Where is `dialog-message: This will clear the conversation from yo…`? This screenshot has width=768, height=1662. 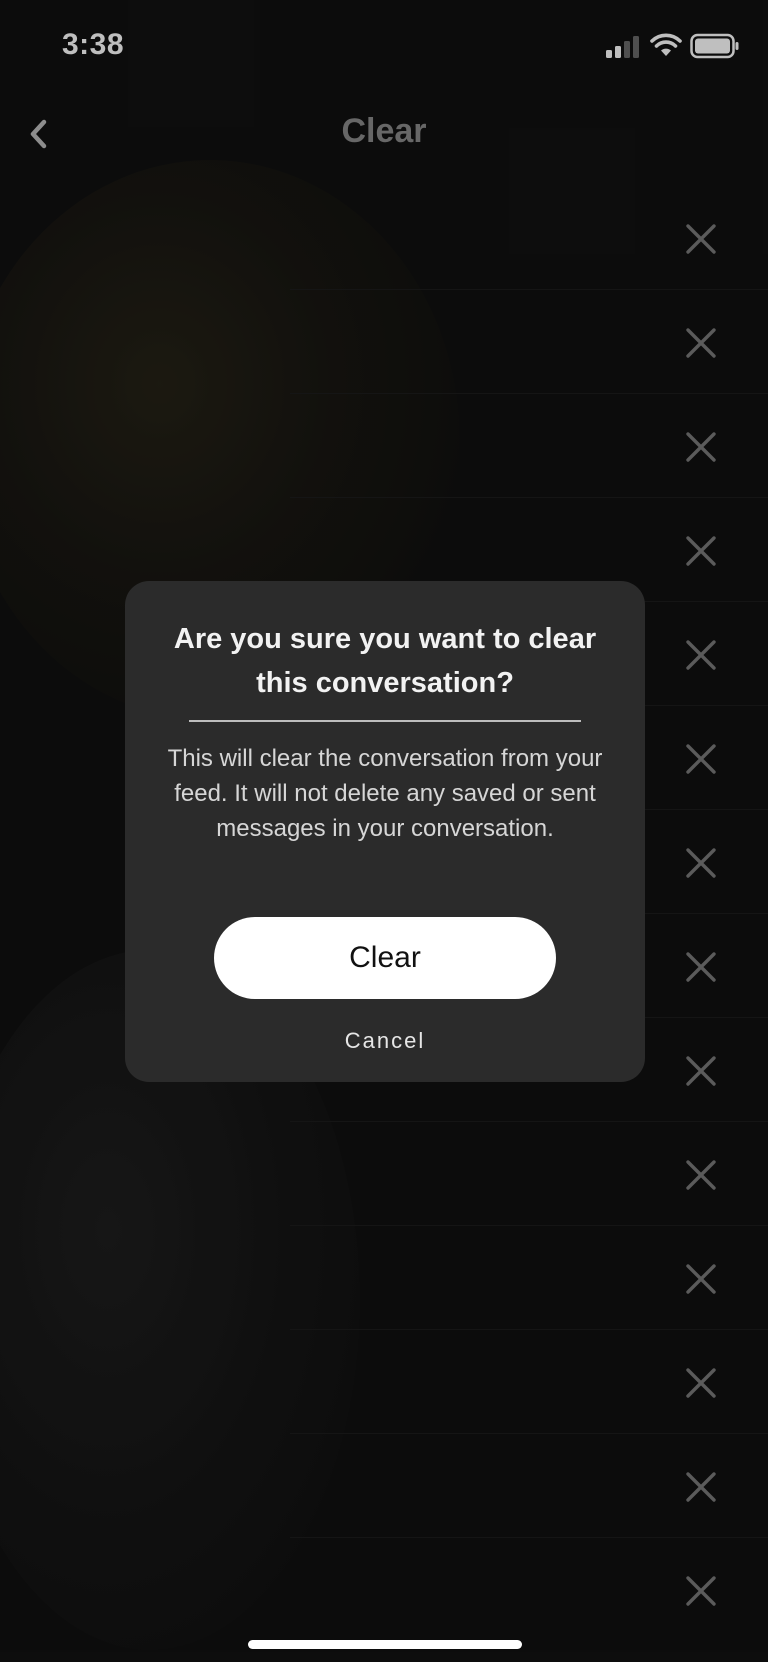 dialog-message: This will clear the conversation from yo… is located at coordinates (385, 793).